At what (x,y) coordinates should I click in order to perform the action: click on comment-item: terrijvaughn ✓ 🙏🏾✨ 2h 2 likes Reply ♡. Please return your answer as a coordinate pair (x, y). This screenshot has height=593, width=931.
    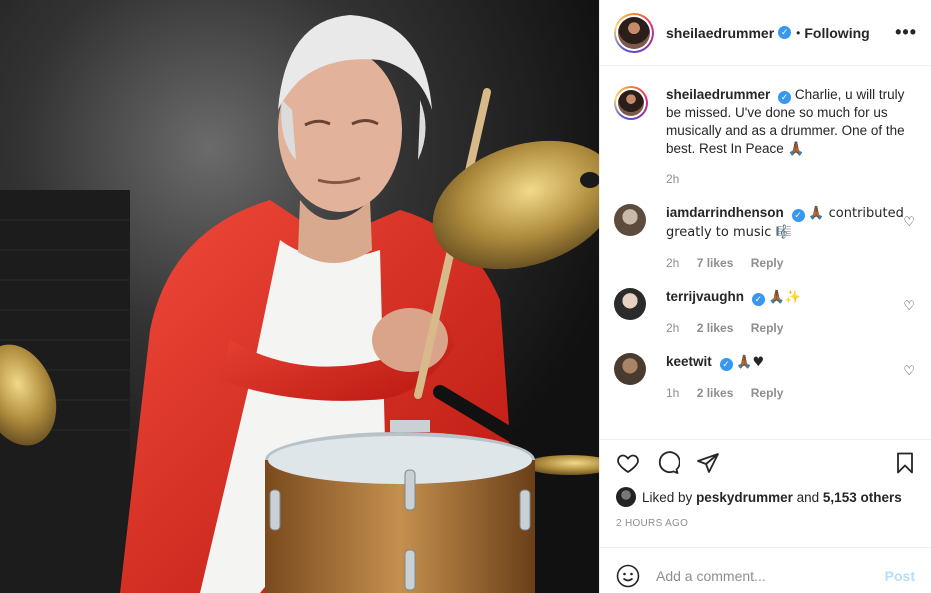
    Looking at the image, I should click on (764, 312).